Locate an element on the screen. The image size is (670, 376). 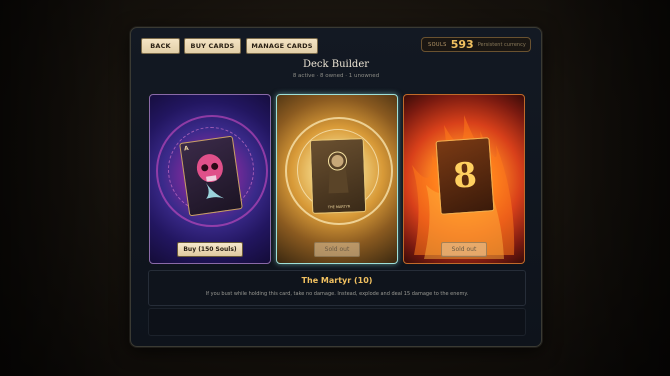
back-button: BACK is located at coordinates (160, 46).